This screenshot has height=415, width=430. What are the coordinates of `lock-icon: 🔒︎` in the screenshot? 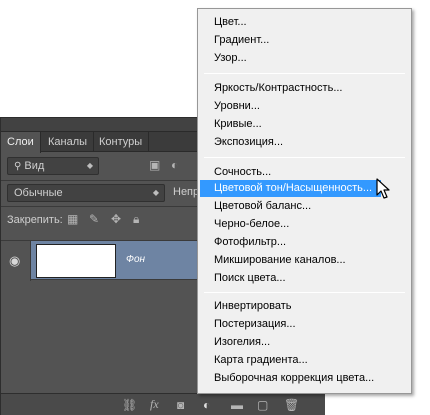 It's located at (136, 219).